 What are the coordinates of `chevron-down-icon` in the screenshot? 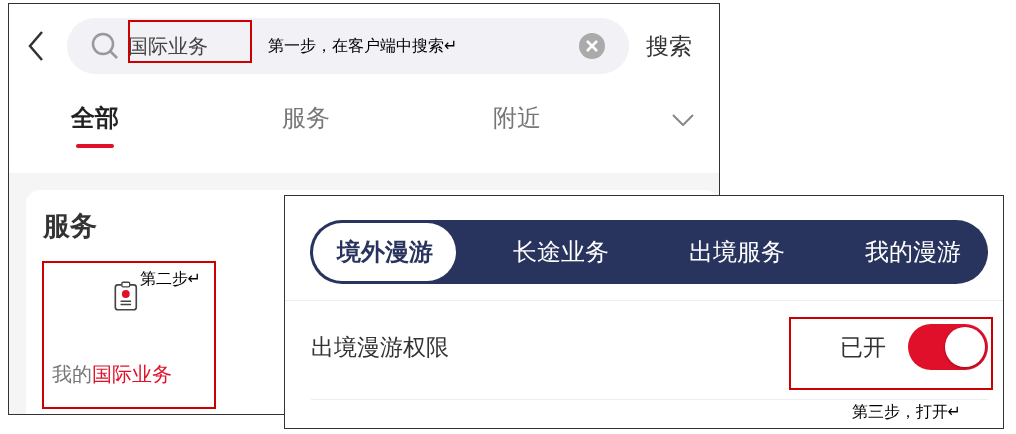 It's located at (683, 120).